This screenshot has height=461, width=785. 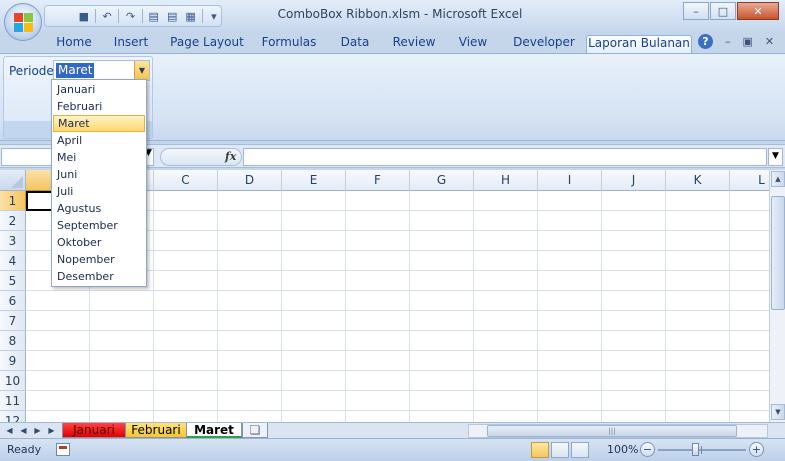 What do you see at coordinates (506, 180) in the screenshot?
I see `column-header-h: H` at bounding box center [506, 180].